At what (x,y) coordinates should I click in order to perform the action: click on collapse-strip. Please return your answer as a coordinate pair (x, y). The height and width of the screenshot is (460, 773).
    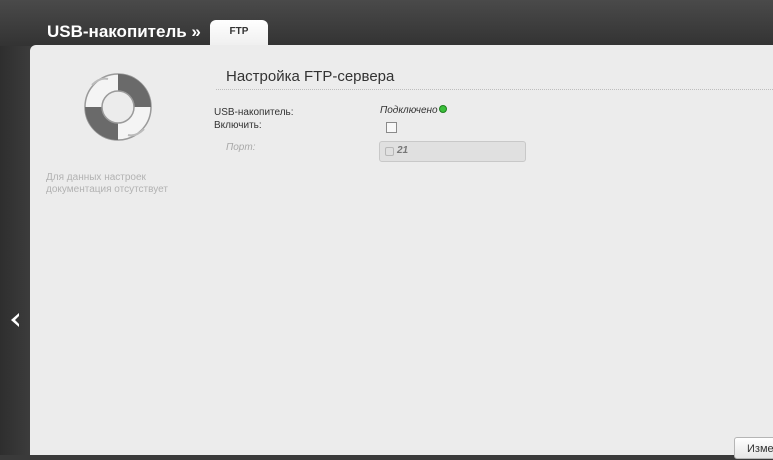
    Looking at the image, I should click on (15, 250).